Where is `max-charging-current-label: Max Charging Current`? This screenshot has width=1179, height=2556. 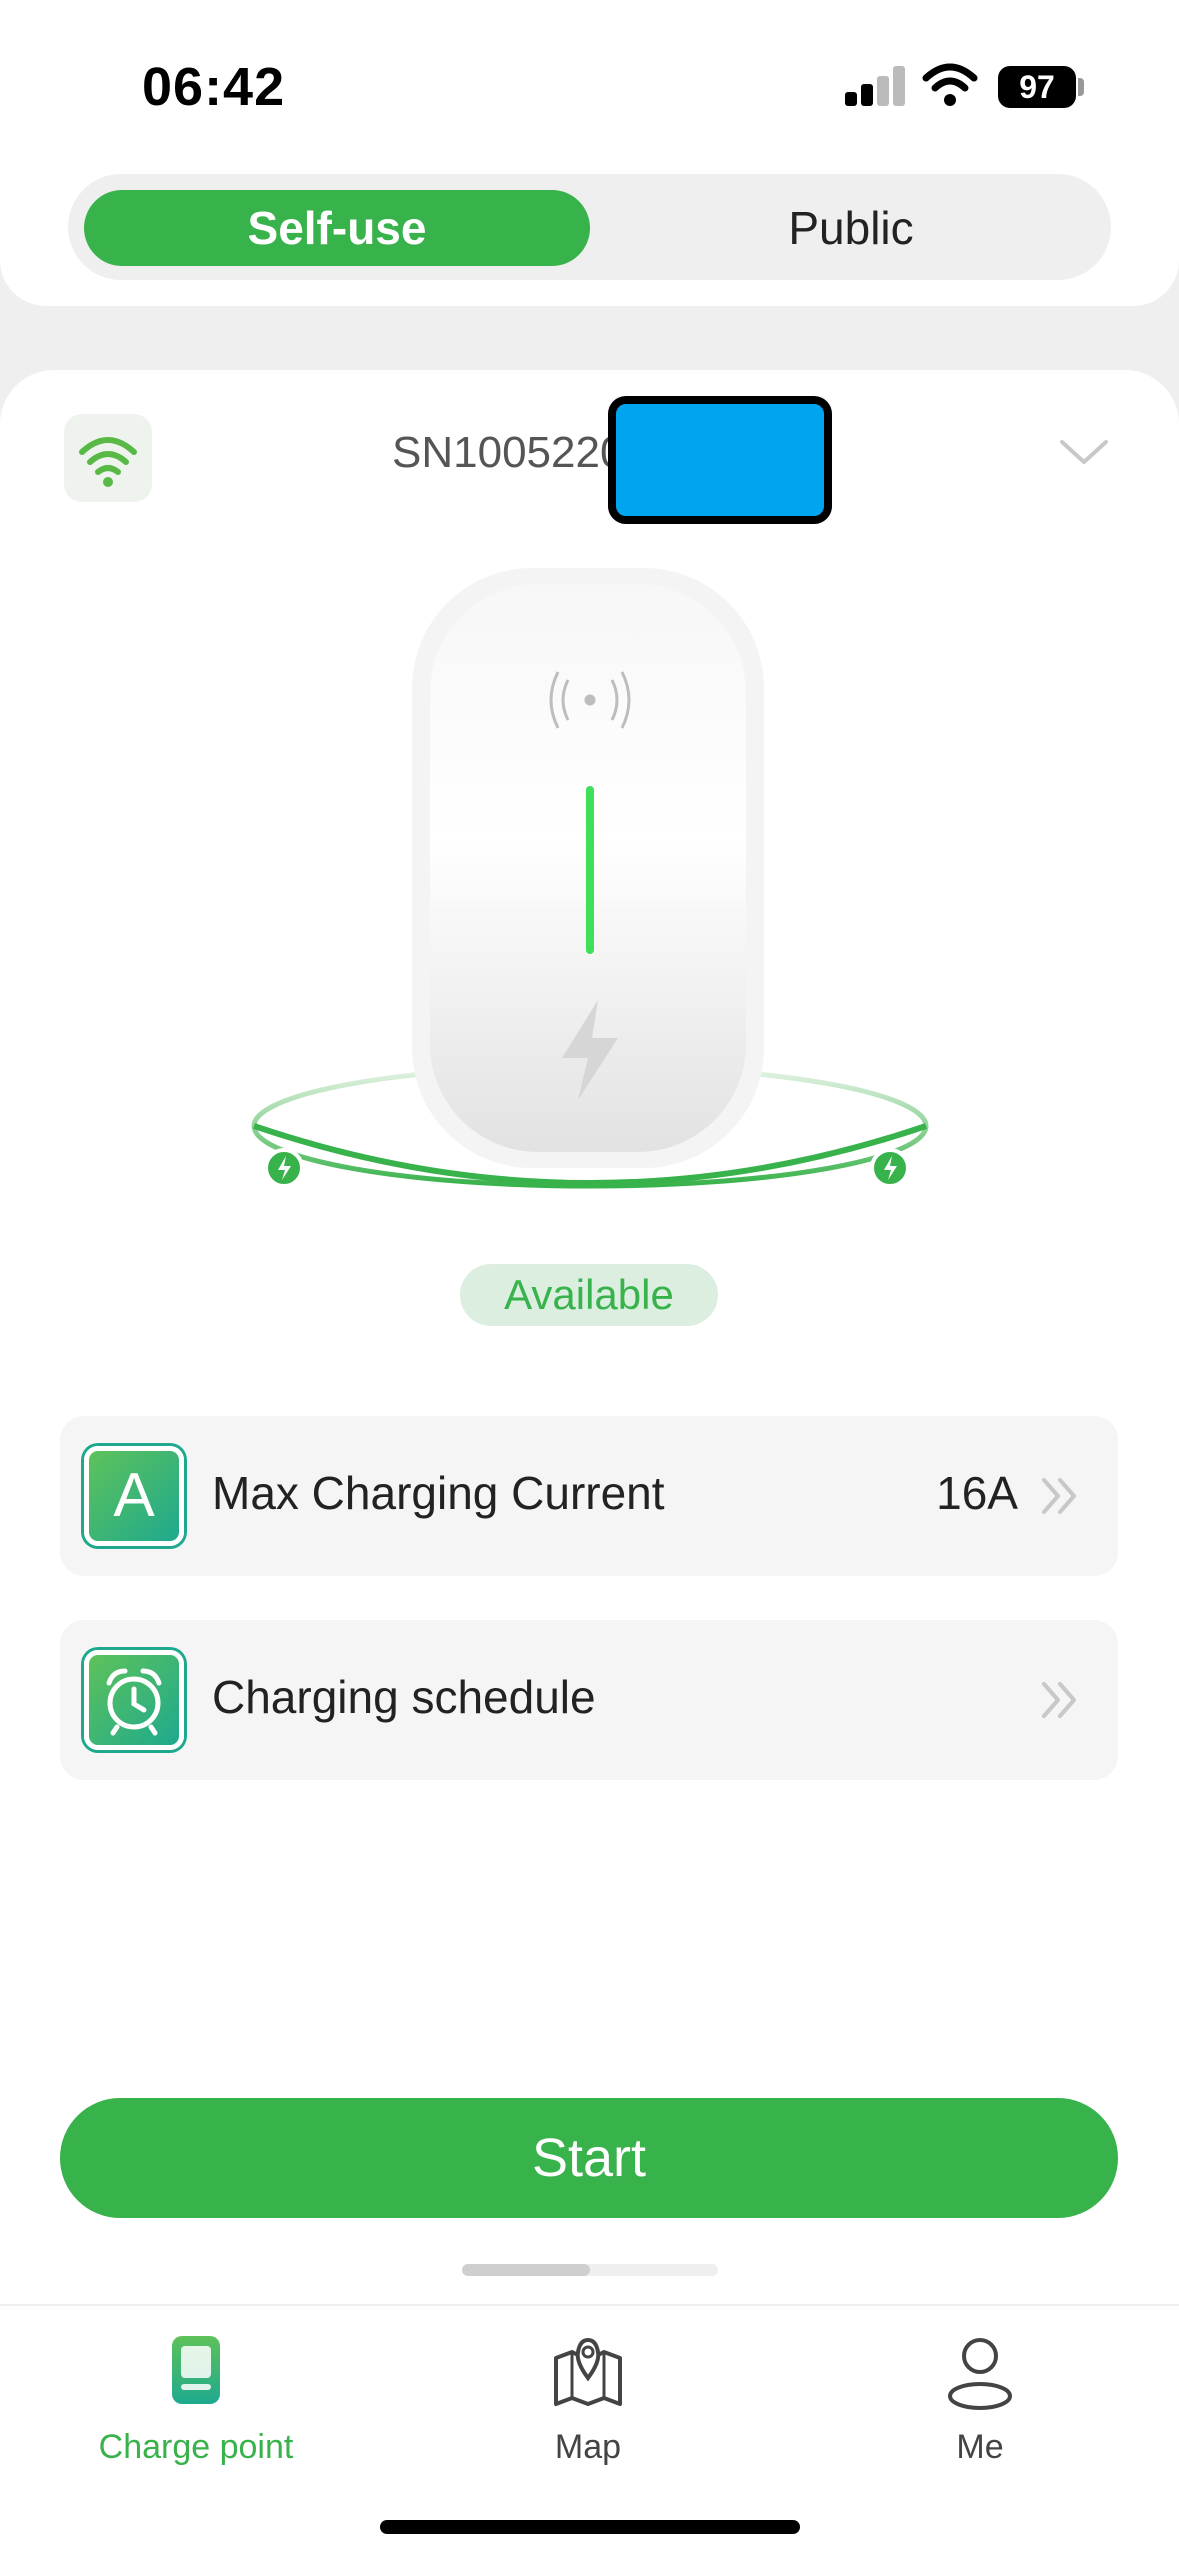
max-charging-current-label: Max Charging Current is located at coordinates (438, 1493).